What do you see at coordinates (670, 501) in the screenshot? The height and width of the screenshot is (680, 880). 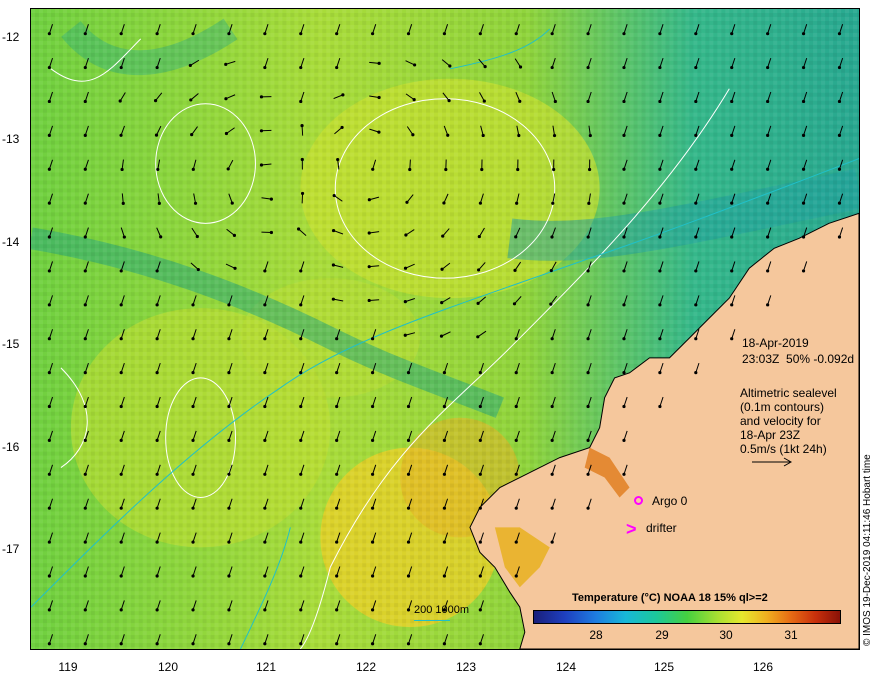 I see `argo-label: Argo 0` at bounding box center [670, 501].